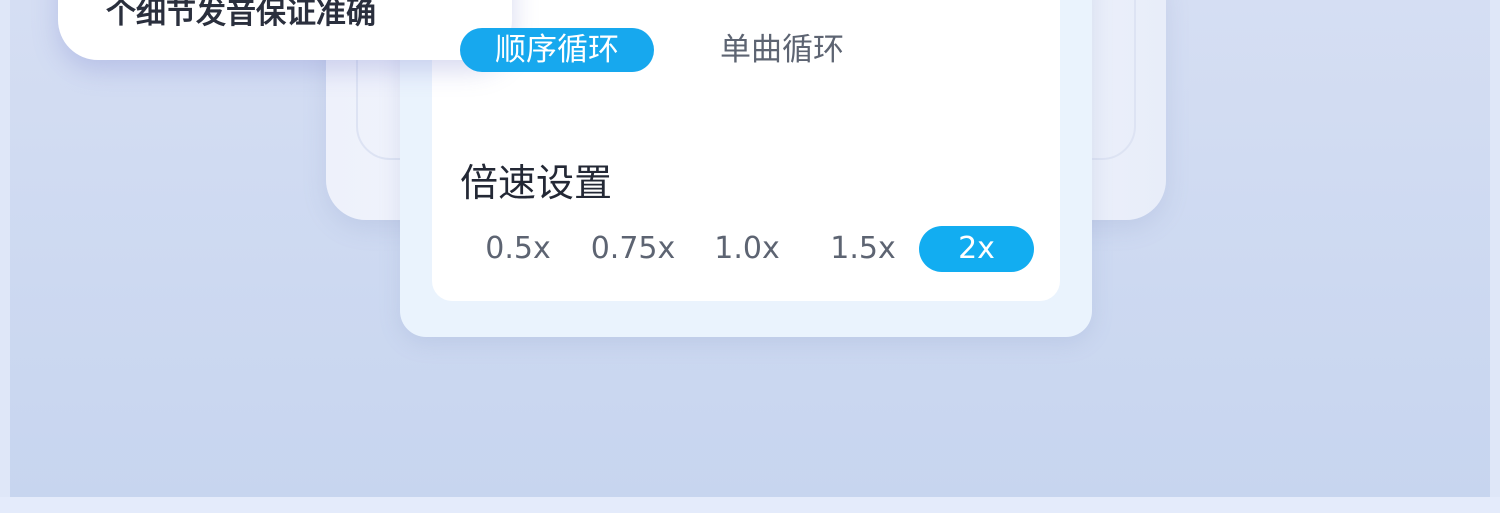  I want to click on speed-option-0-75x: 0.75x, so click(633, 249).